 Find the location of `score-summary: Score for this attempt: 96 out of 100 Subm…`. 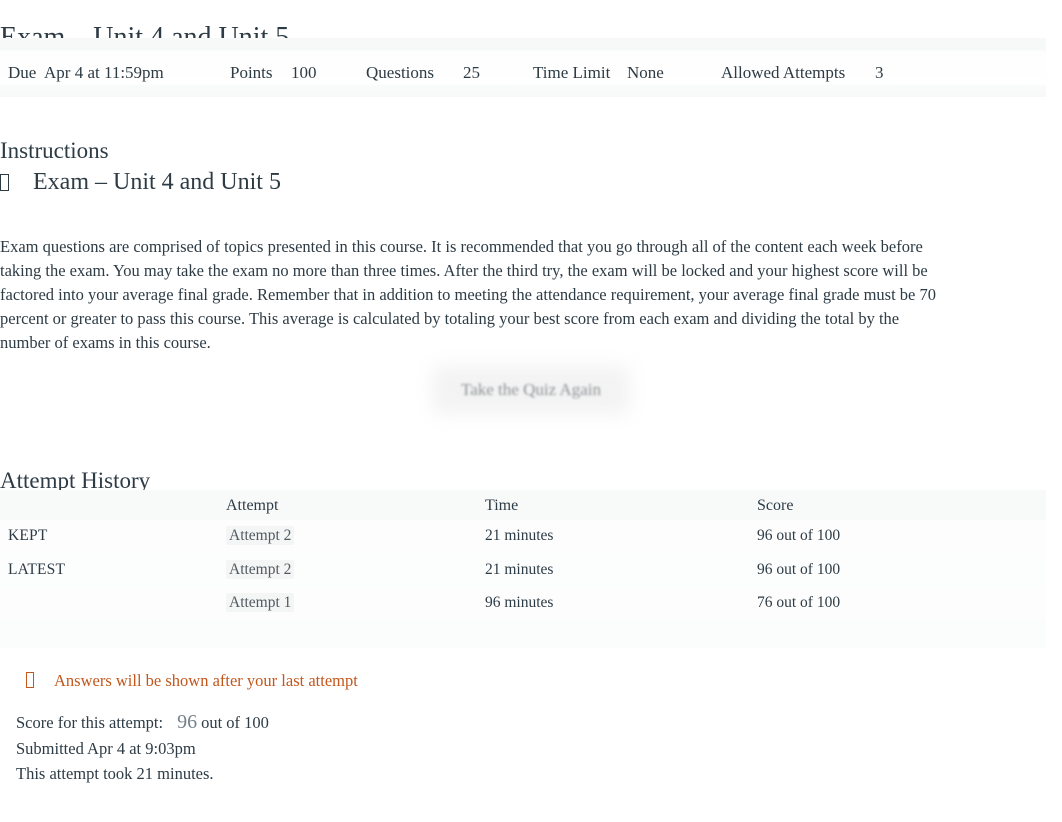

score-summary: Score for this attempt: 96 out of 100 Subm… is located at coordinates (142, 748).